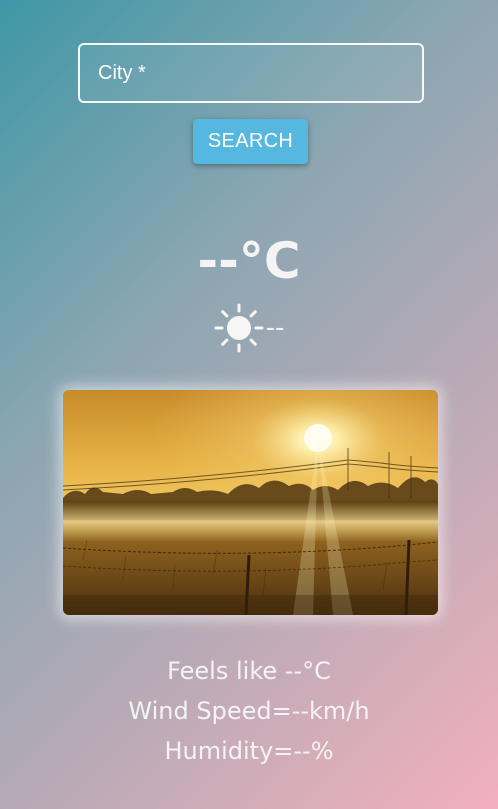 The image size is (498, 809). What do you see at coordinates (250, 141) in the screenshot?
I see `search-button: SEARCH` at bounding box center [250, 141].